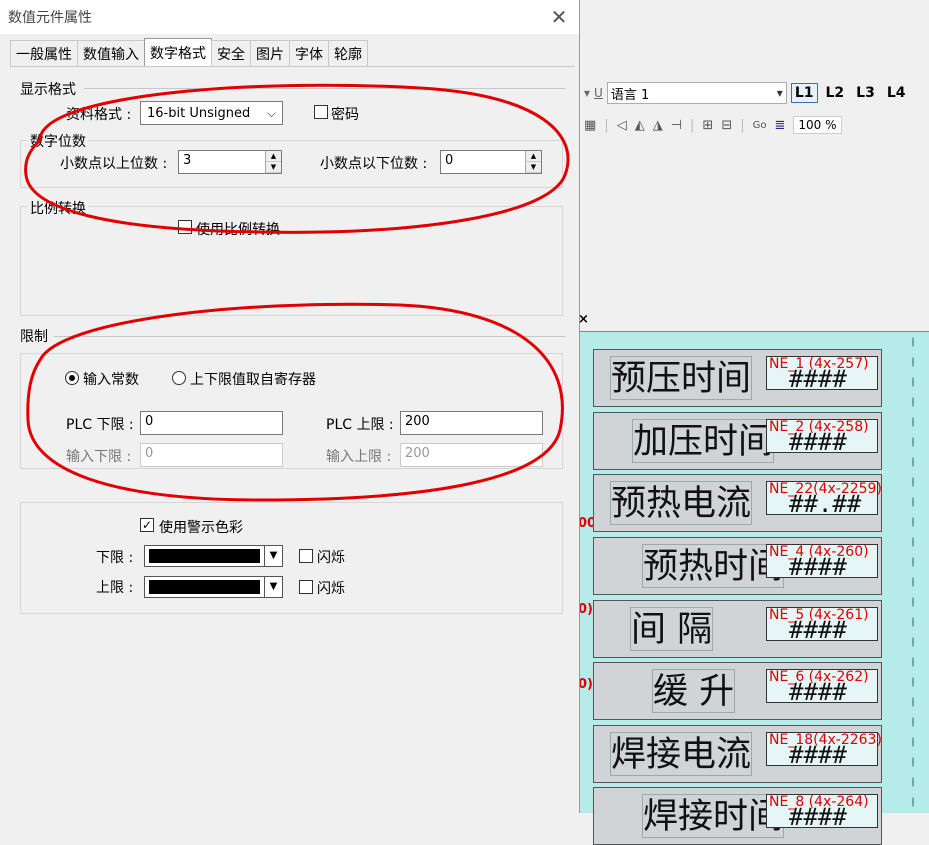 The width and height of the screenshot is (929, 845). I want to click on language-toolbar: ▾ U 语言 1 ▾ L1 L2 L3 L4, so click(754, 93).